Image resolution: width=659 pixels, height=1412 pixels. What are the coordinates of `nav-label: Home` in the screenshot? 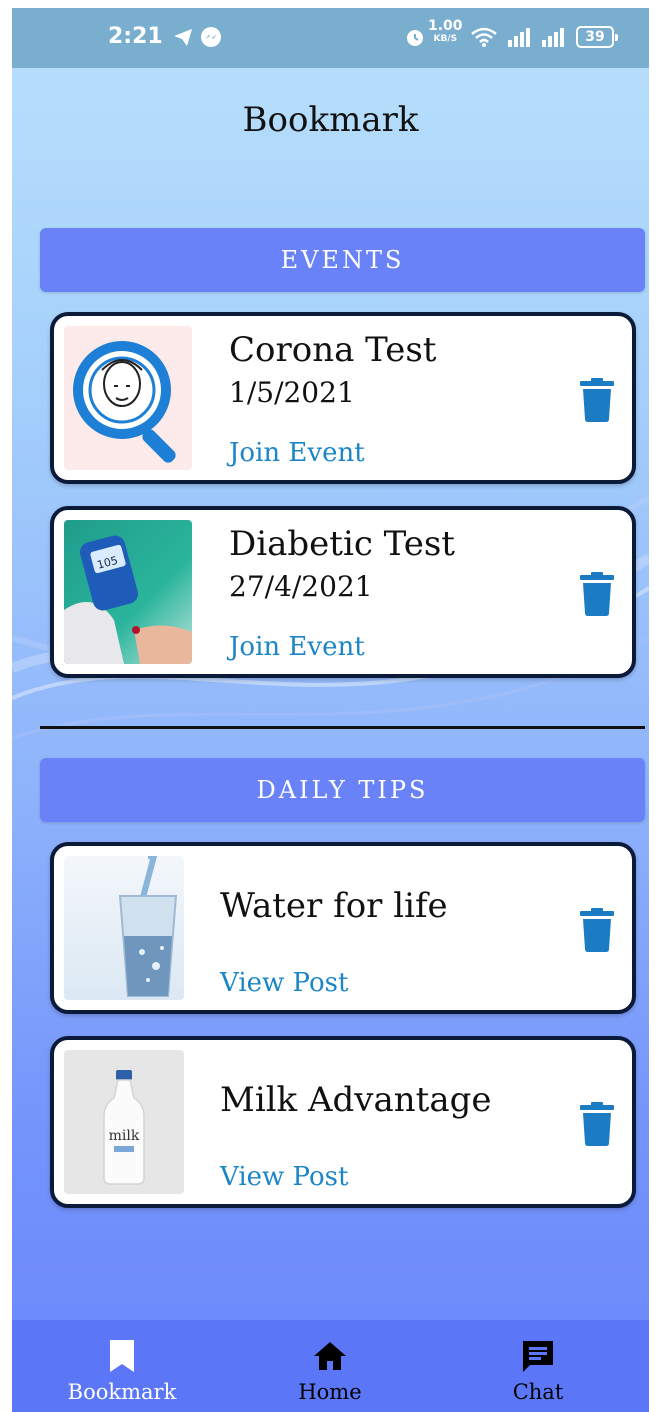 It's located at (330, 1392).